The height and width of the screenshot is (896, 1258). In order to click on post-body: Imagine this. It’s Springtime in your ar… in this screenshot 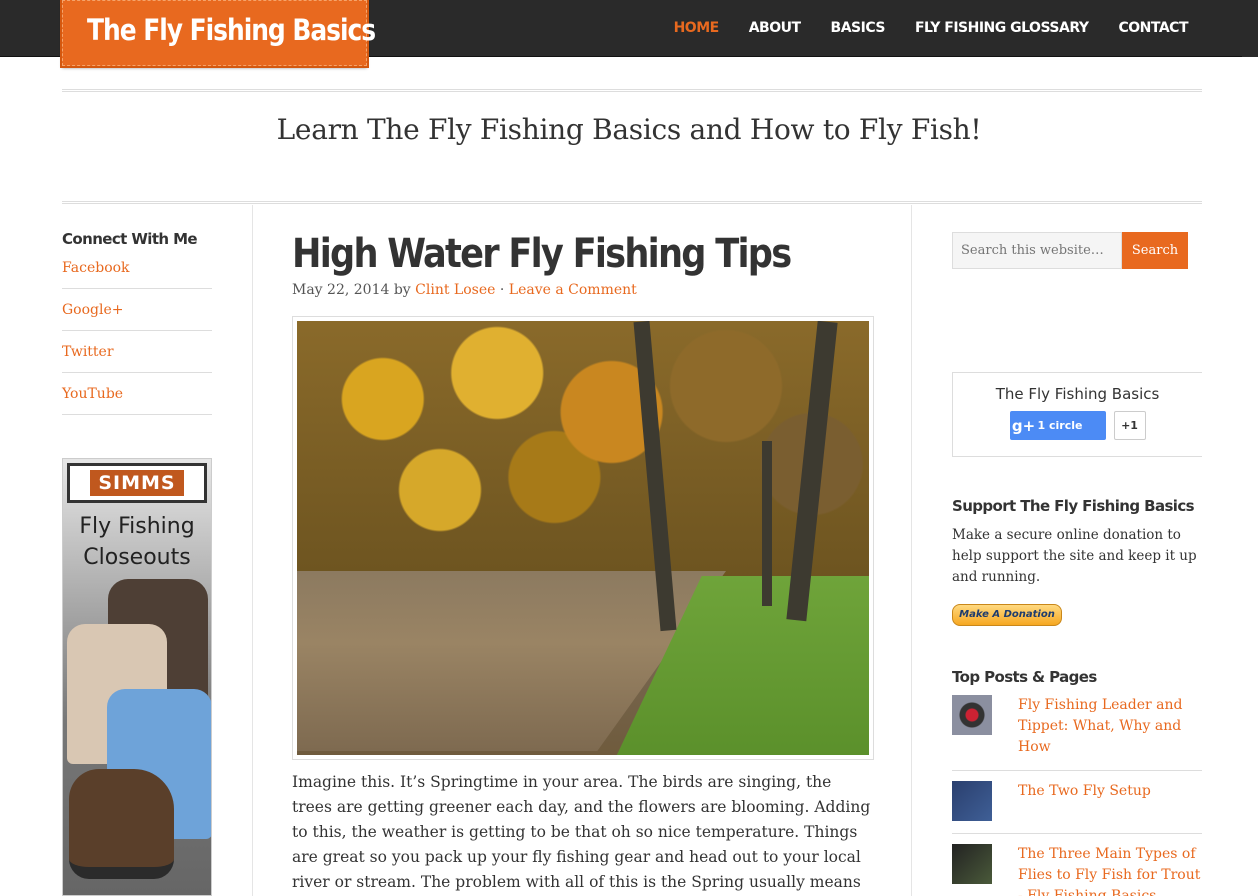, I will do `click(581, 832)`.